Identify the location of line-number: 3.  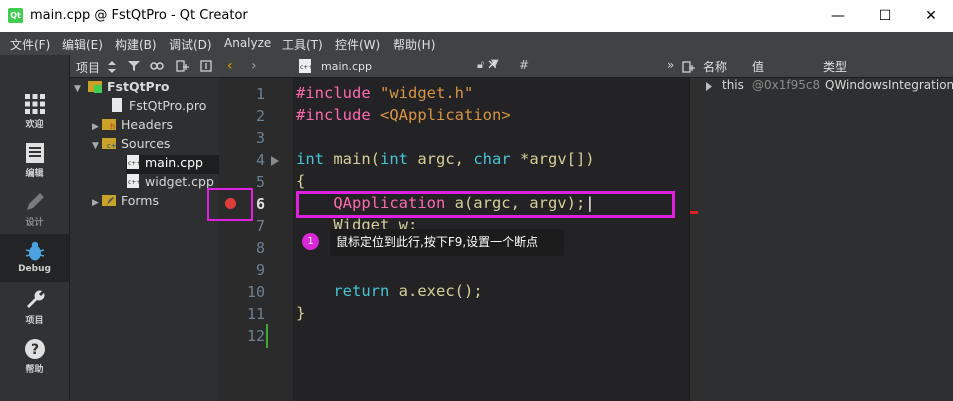
(260, 138).